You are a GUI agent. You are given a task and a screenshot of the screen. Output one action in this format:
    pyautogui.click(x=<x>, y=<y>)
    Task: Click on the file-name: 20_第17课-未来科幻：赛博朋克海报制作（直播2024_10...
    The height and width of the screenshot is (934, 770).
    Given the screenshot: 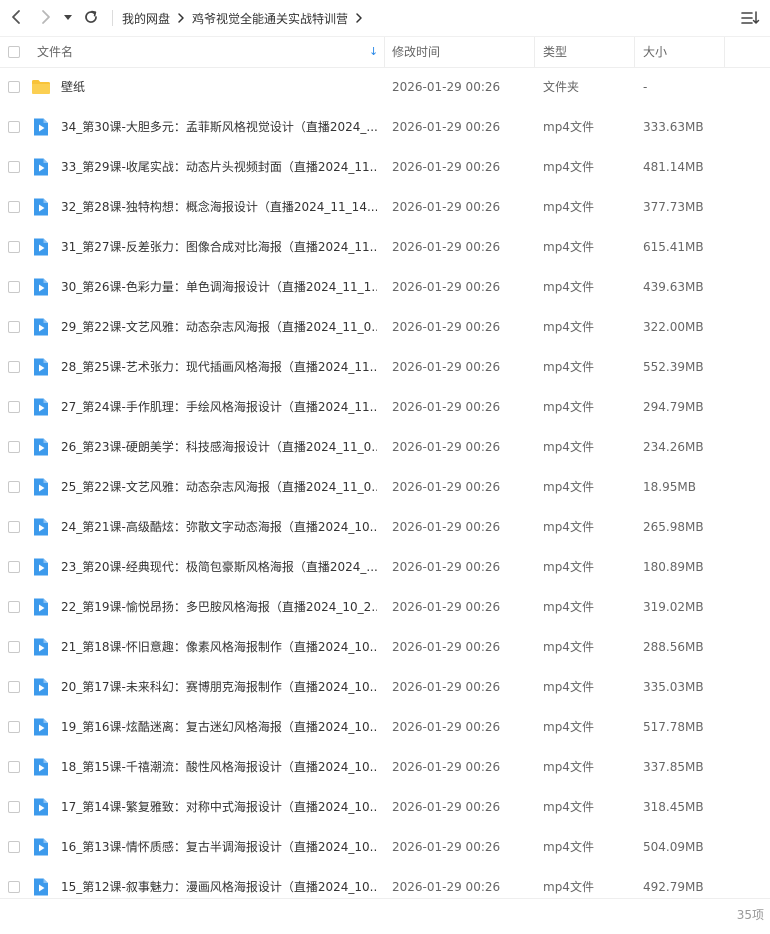 What is the action you would take?
    pyautogui.click(x=219, y=687)
    